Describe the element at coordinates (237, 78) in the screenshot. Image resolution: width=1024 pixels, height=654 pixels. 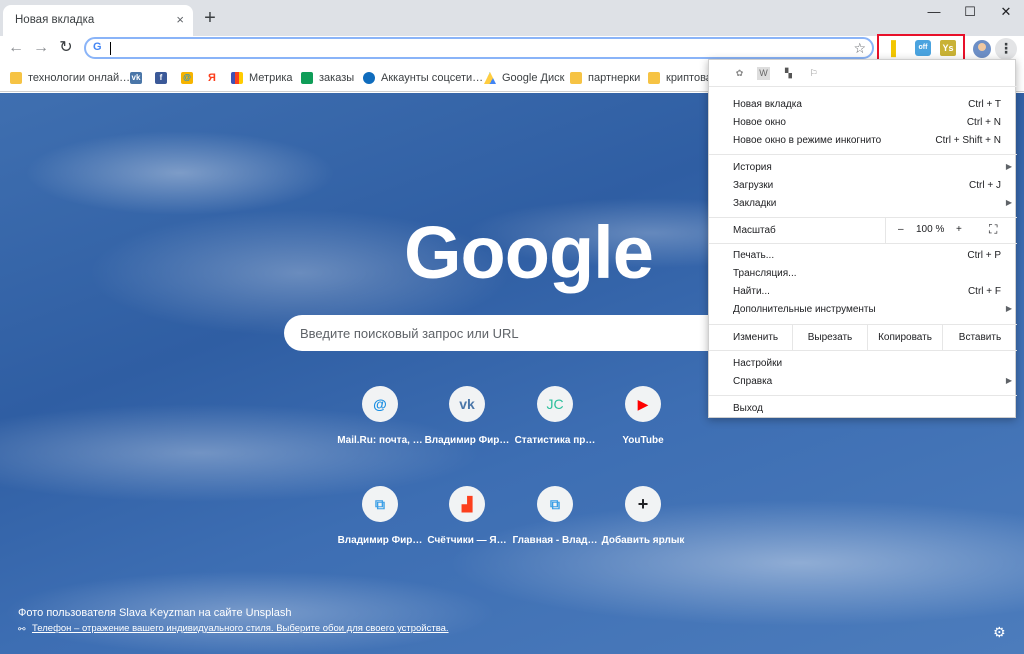
I see `metrika-icon` at that location.